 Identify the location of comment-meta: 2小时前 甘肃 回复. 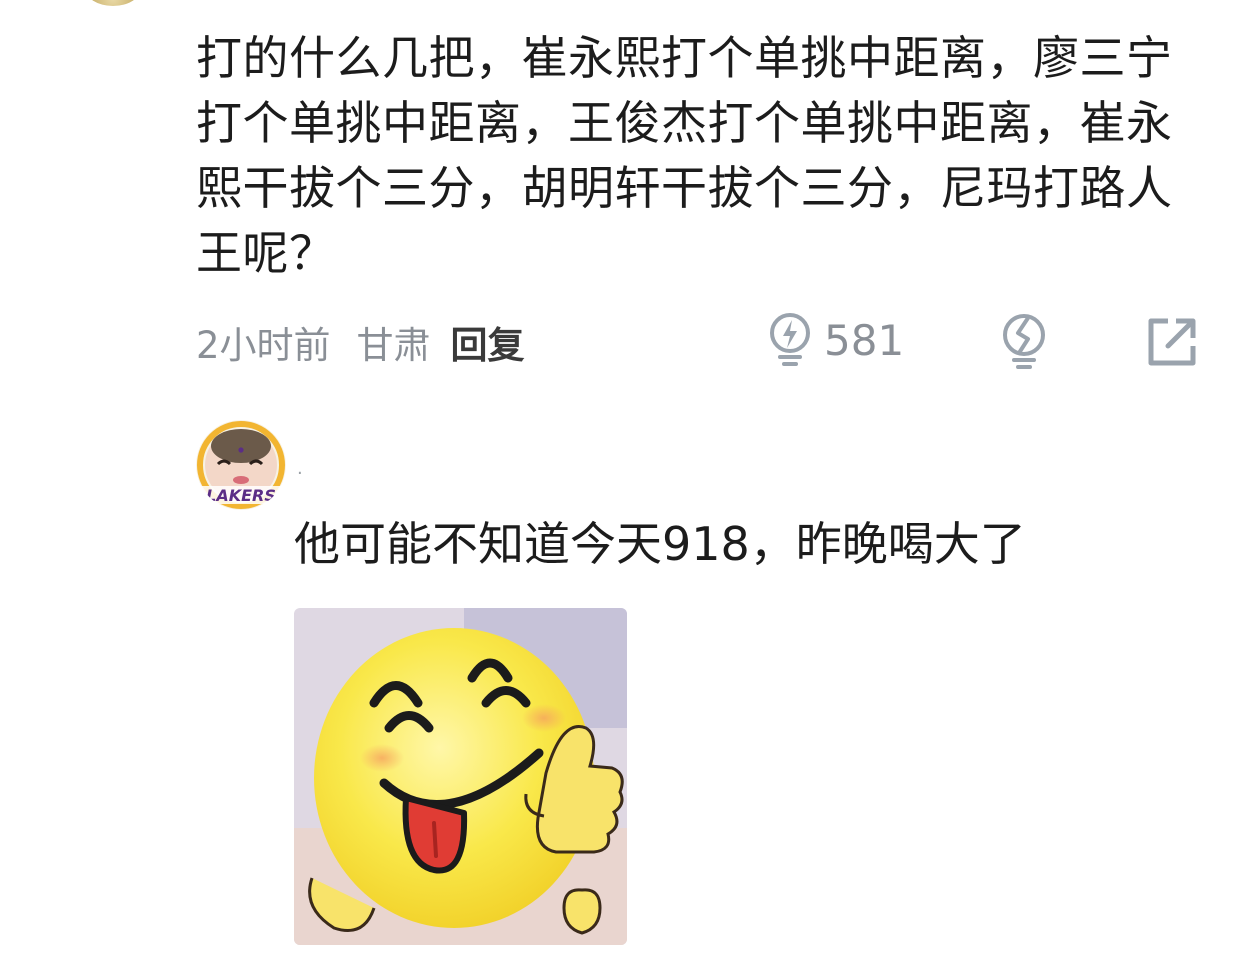
(360, 342).